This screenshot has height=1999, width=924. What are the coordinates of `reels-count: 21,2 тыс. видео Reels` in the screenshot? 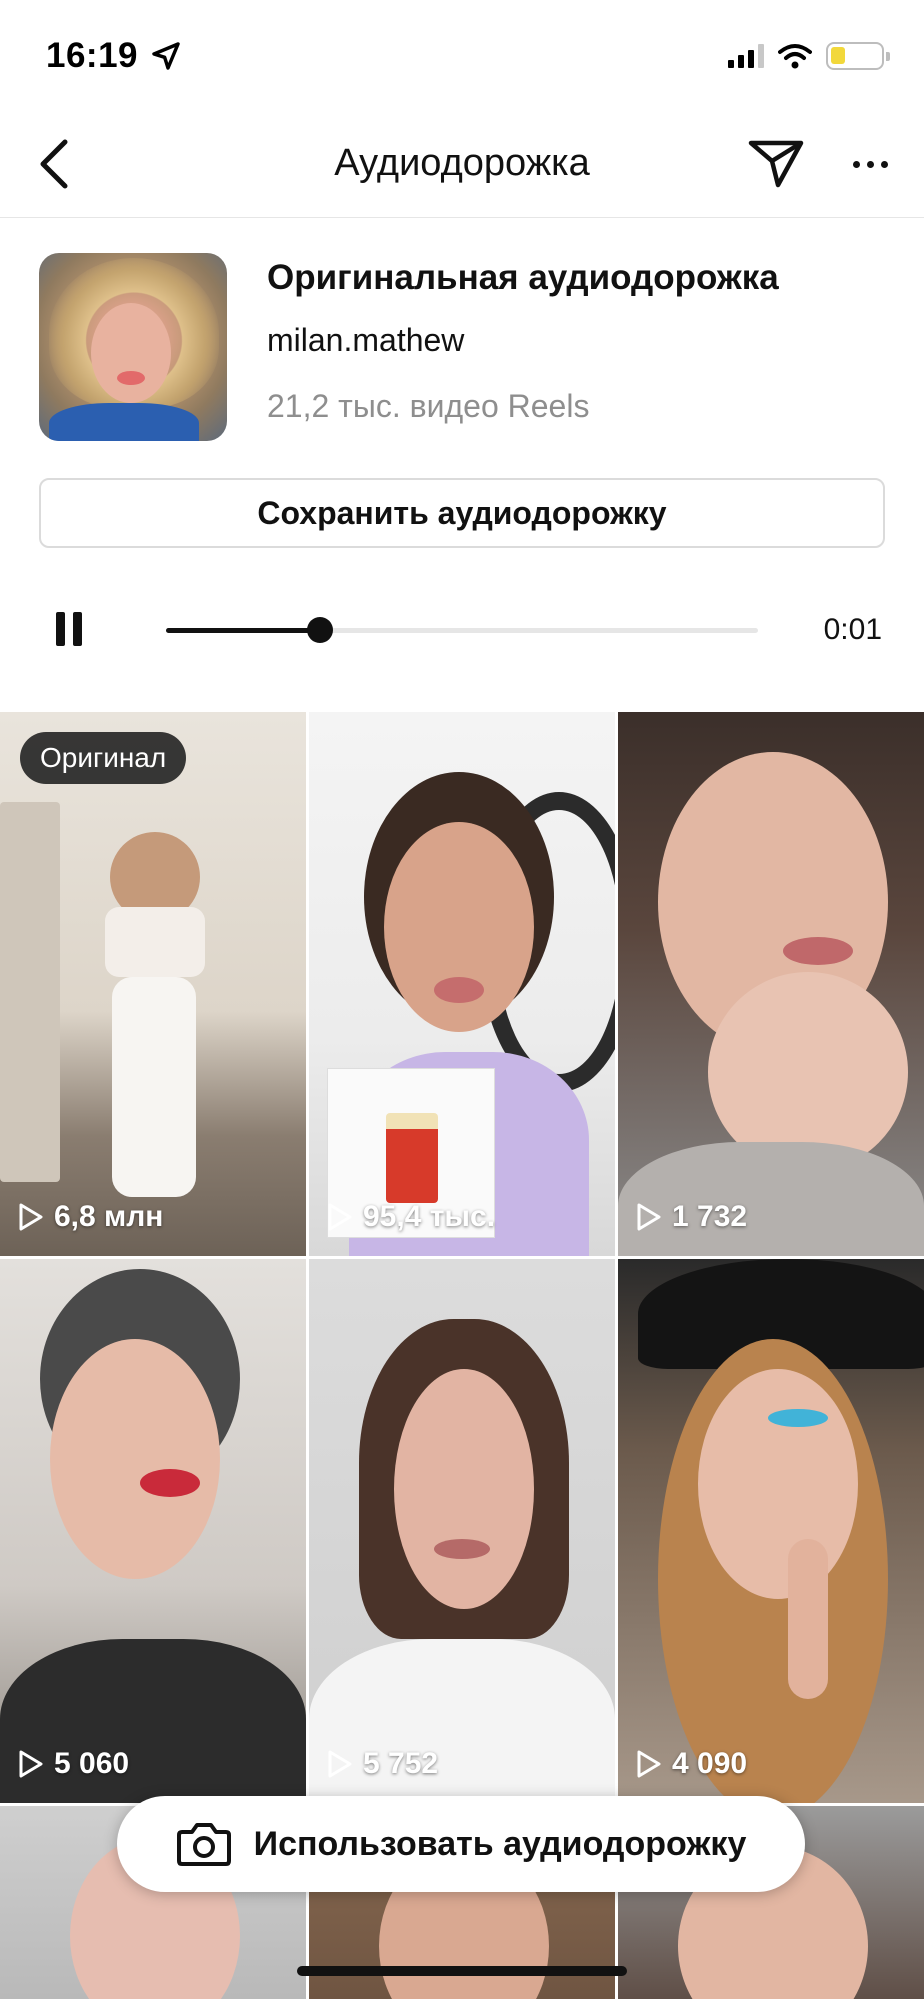 It's located at (428, 406).